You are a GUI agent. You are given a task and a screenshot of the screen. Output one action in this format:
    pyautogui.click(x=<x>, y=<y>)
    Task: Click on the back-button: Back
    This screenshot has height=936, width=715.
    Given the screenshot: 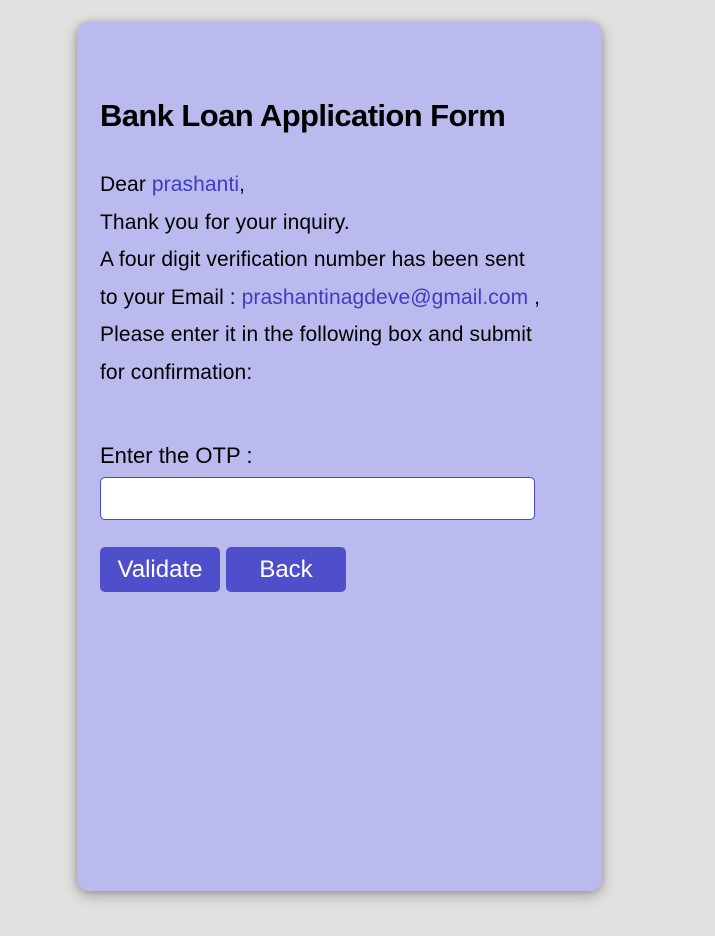 What is the action you would take?
    pyautogui.click(x=286, y=569)
    